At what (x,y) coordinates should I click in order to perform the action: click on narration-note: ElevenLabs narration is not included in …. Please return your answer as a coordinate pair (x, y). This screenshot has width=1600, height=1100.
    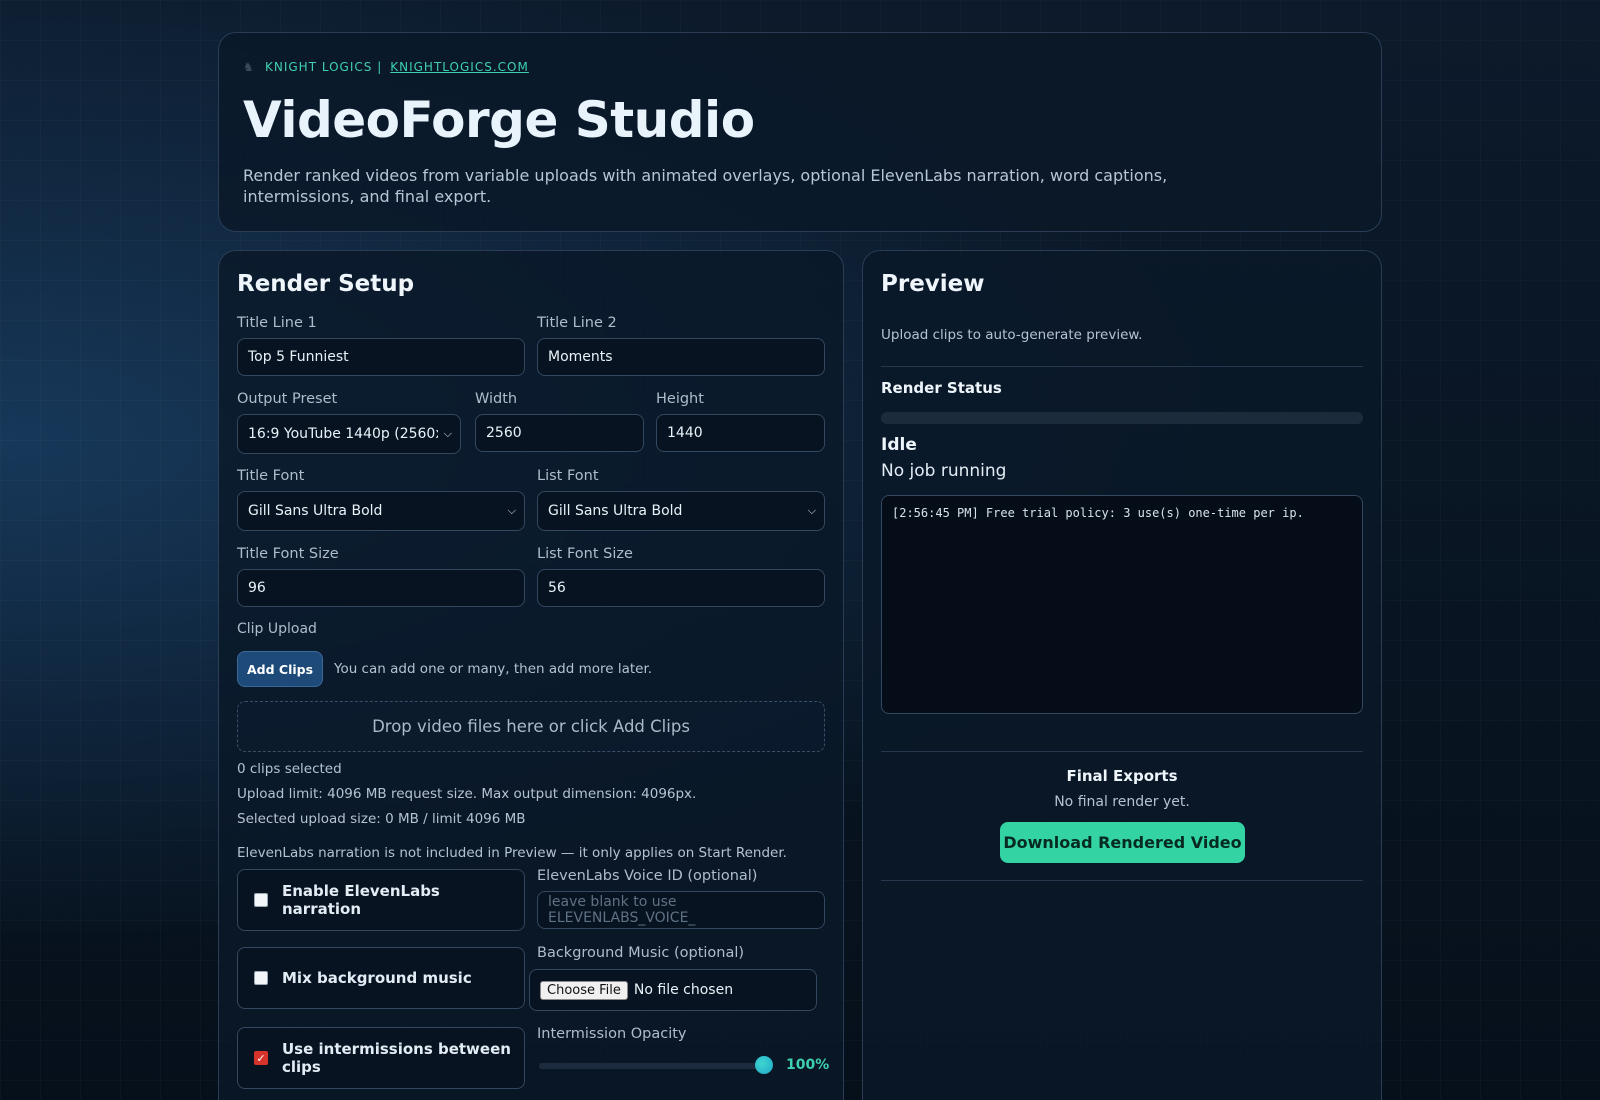
    Looking at the image, I should click on (512, 853).